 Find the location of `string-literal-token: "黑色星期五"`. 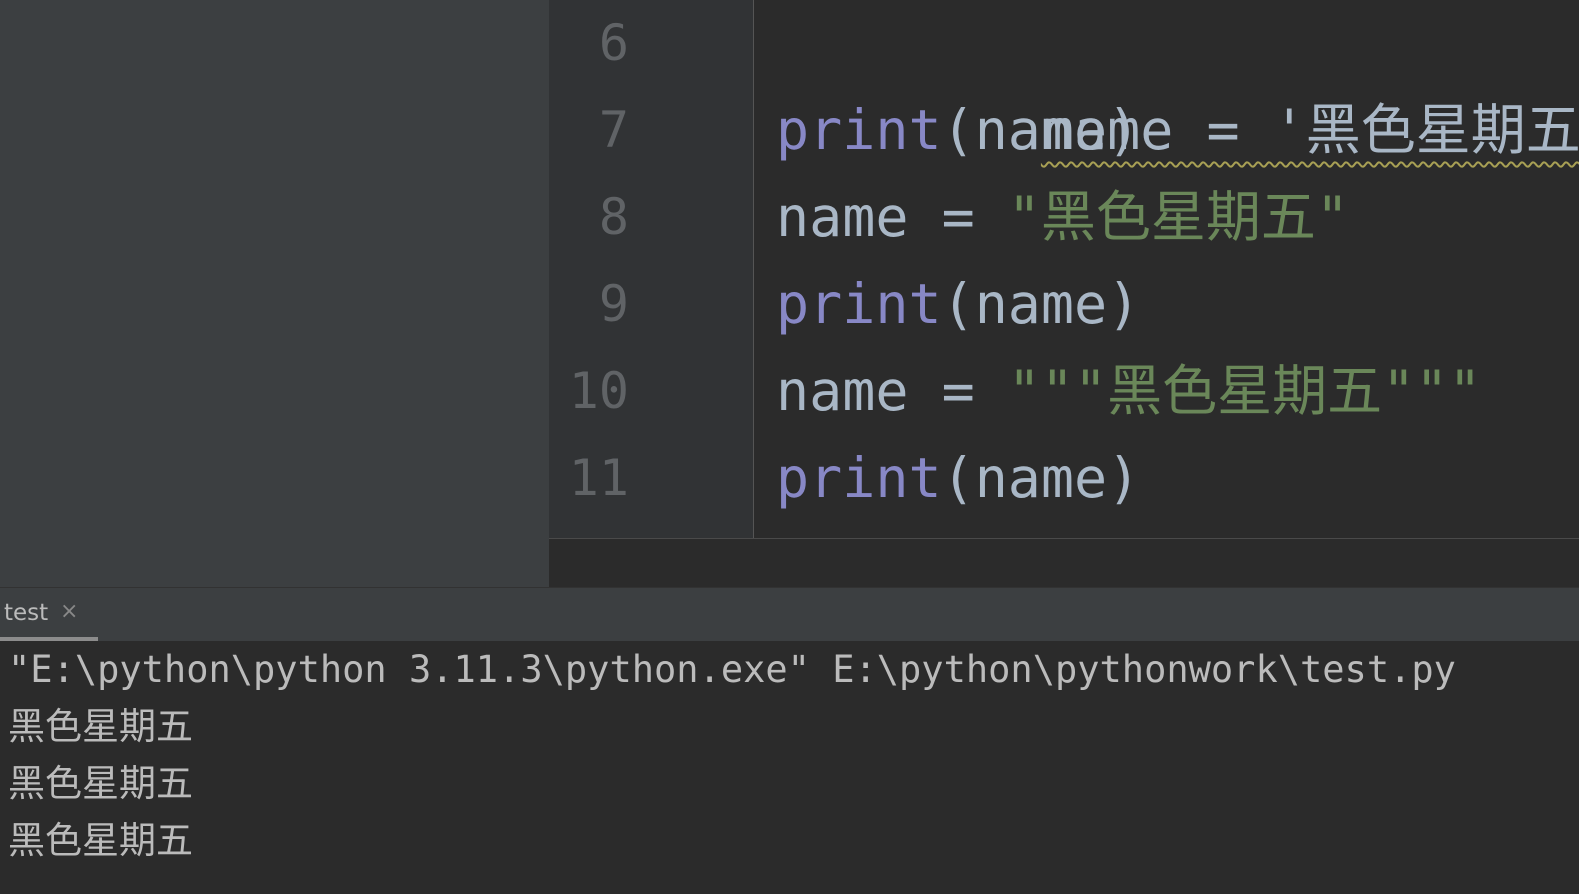

string-literal-token: "黑色星期五" is located at coordinates (1178, 217).